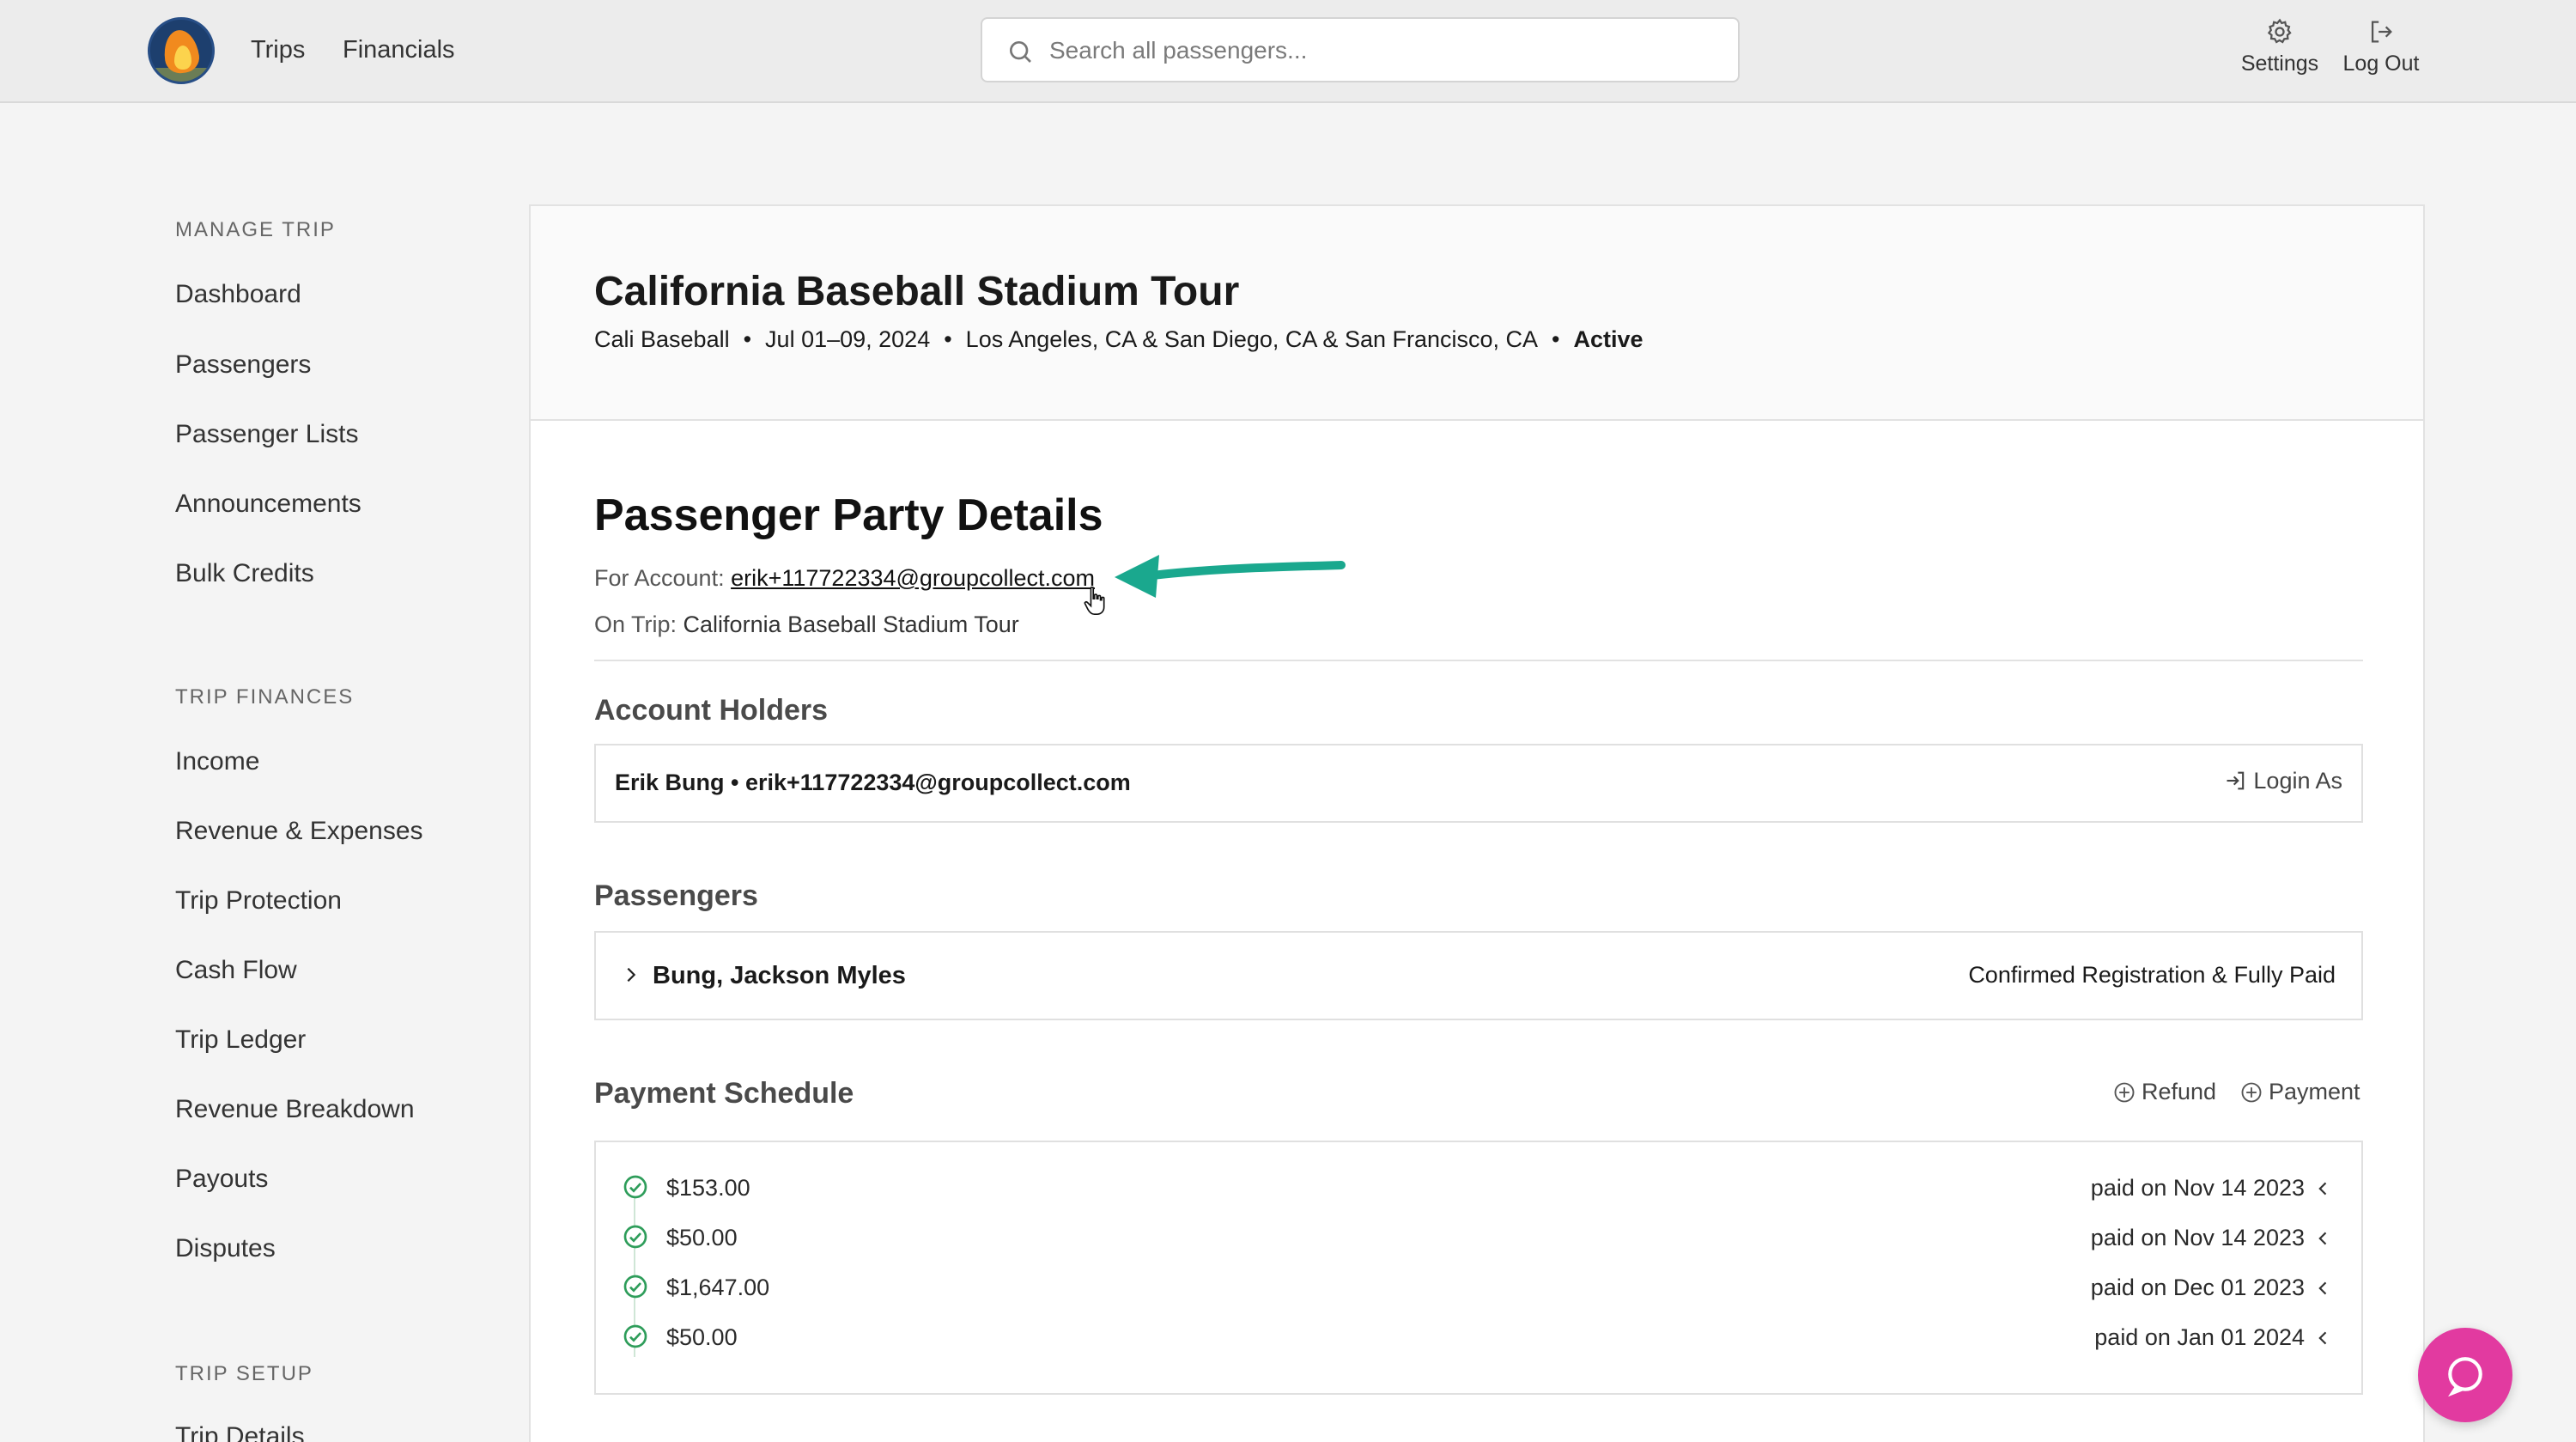 The height and width of the screenshot is (1442, 2576). What do you see at coordinates (676, 895) in the screenshot?
I see `passengers-heading: Passengers` at bounding box center [676, 895].